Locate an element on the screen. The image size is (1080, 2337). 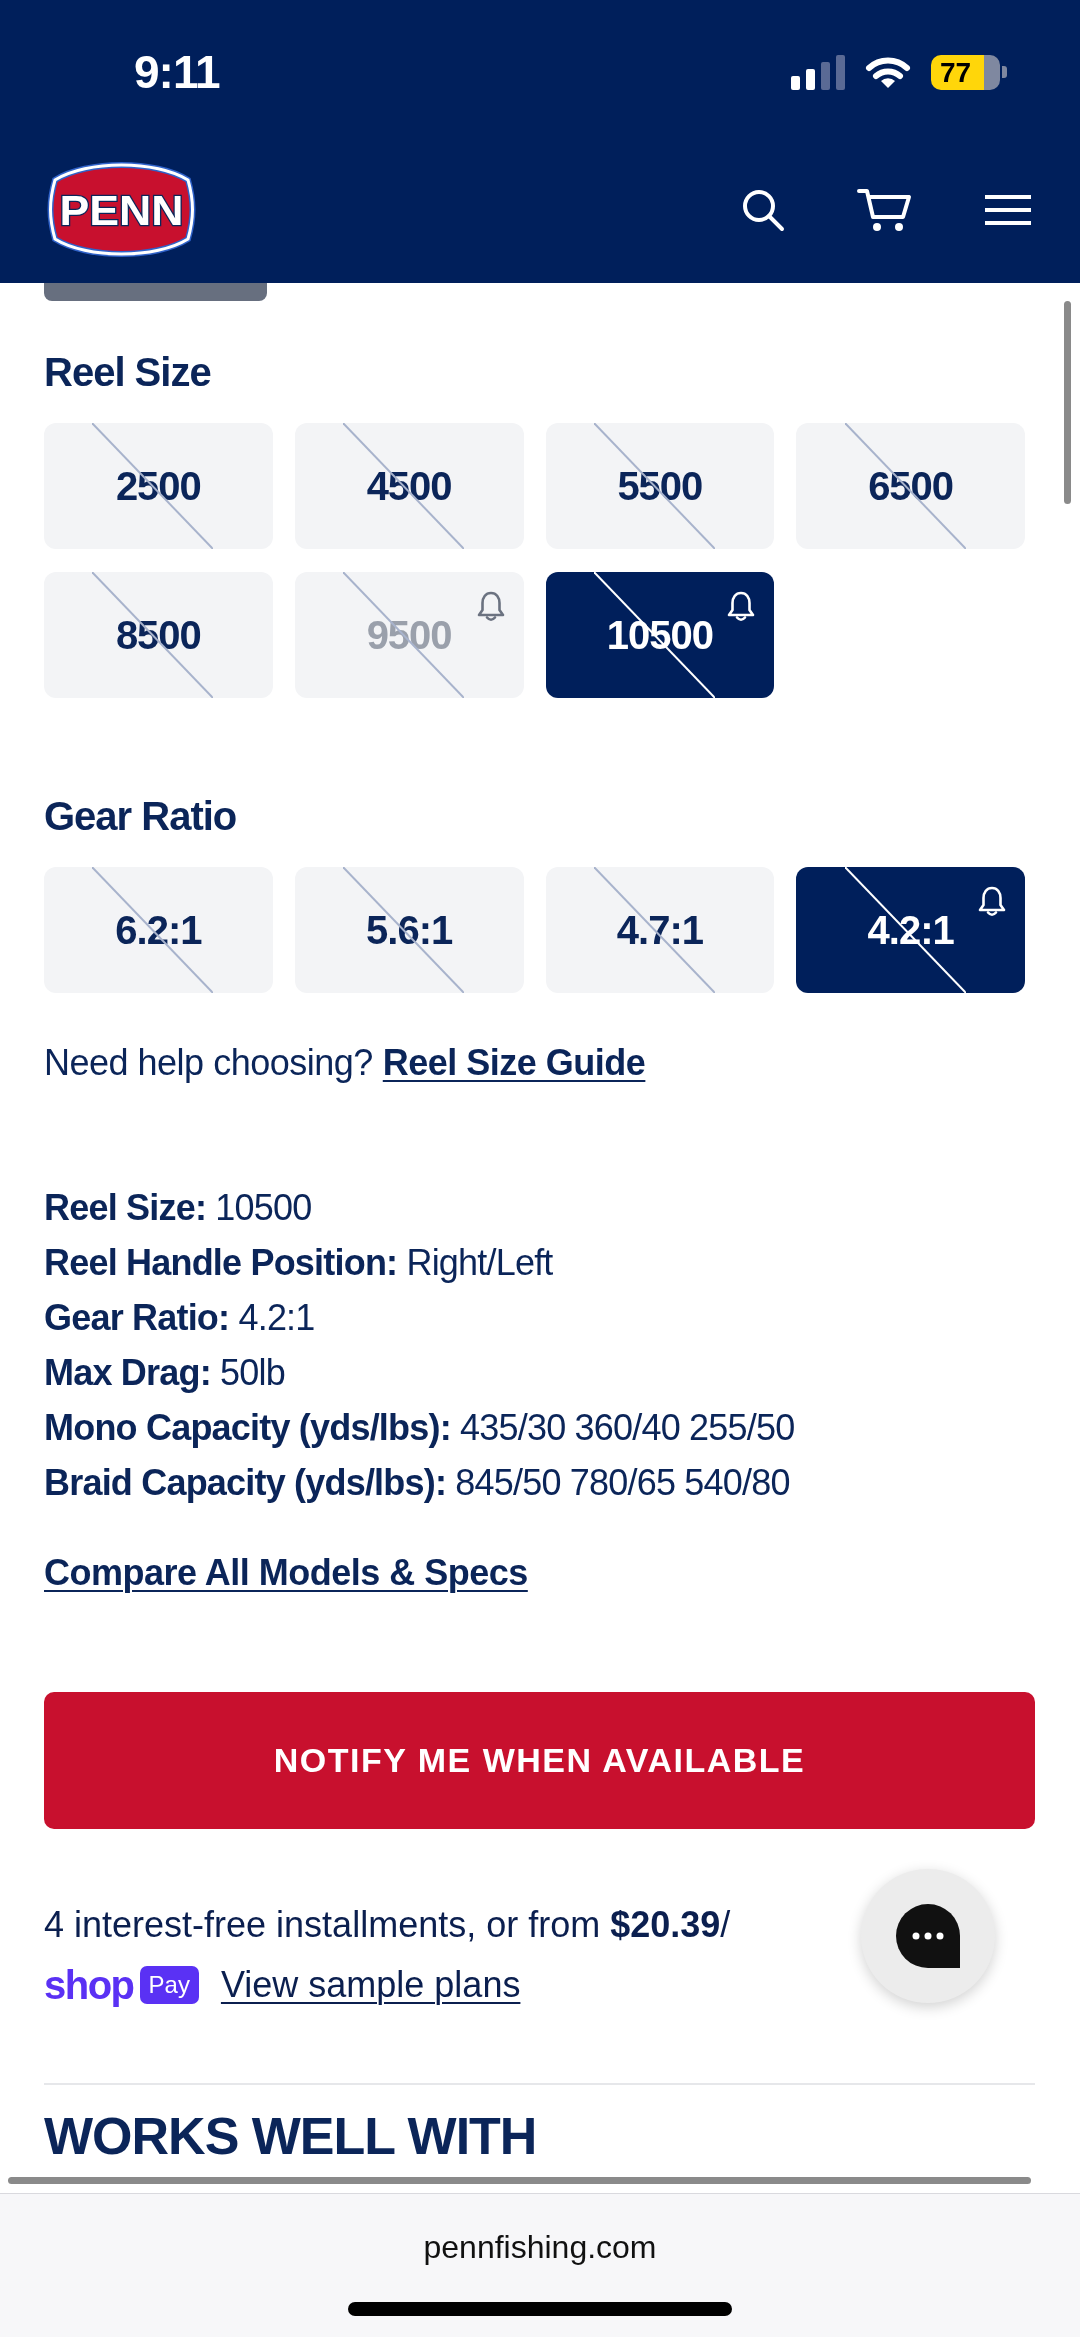
option-button: 8500 is located at coordinates (158, 635).